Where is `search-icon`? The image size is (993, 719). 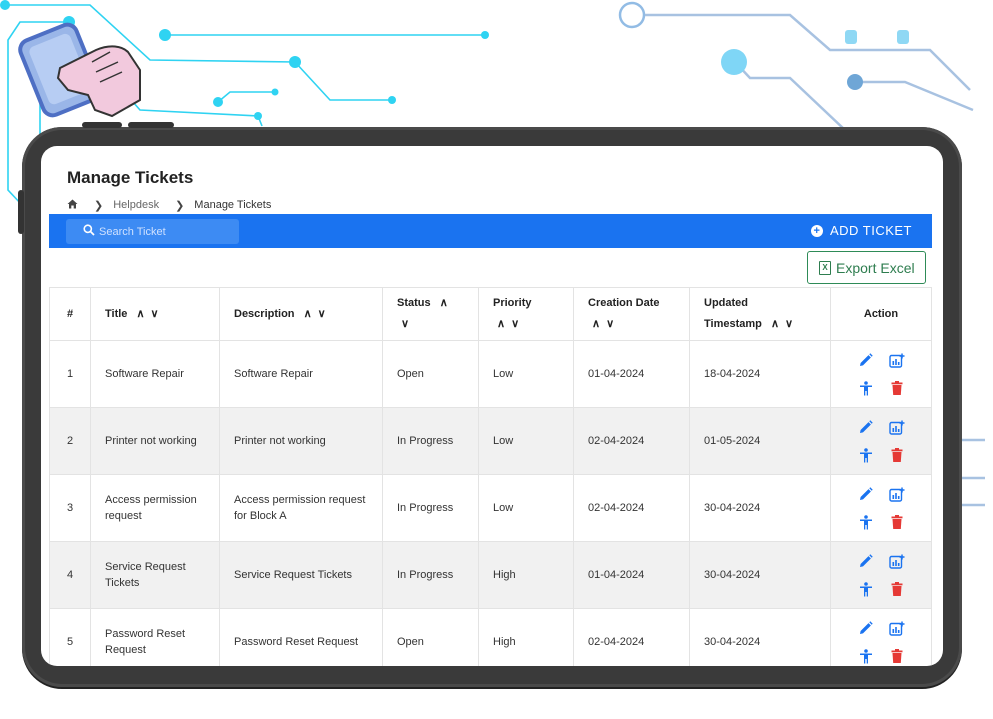
search-icon is located at coordinates (89, 232).